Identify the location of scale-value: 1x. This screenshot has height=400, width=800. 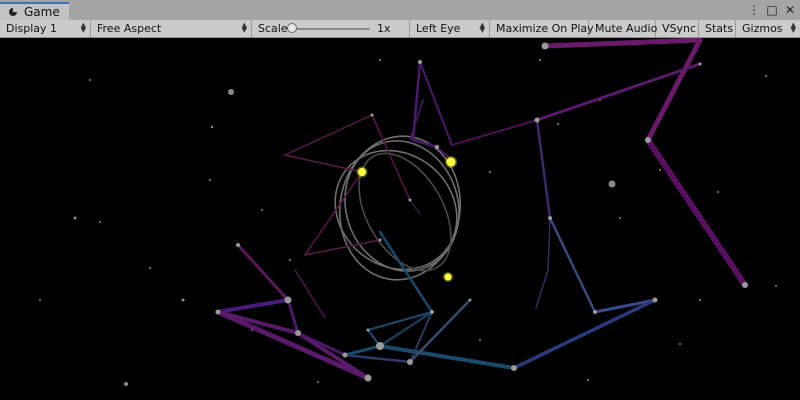
(384, 28).